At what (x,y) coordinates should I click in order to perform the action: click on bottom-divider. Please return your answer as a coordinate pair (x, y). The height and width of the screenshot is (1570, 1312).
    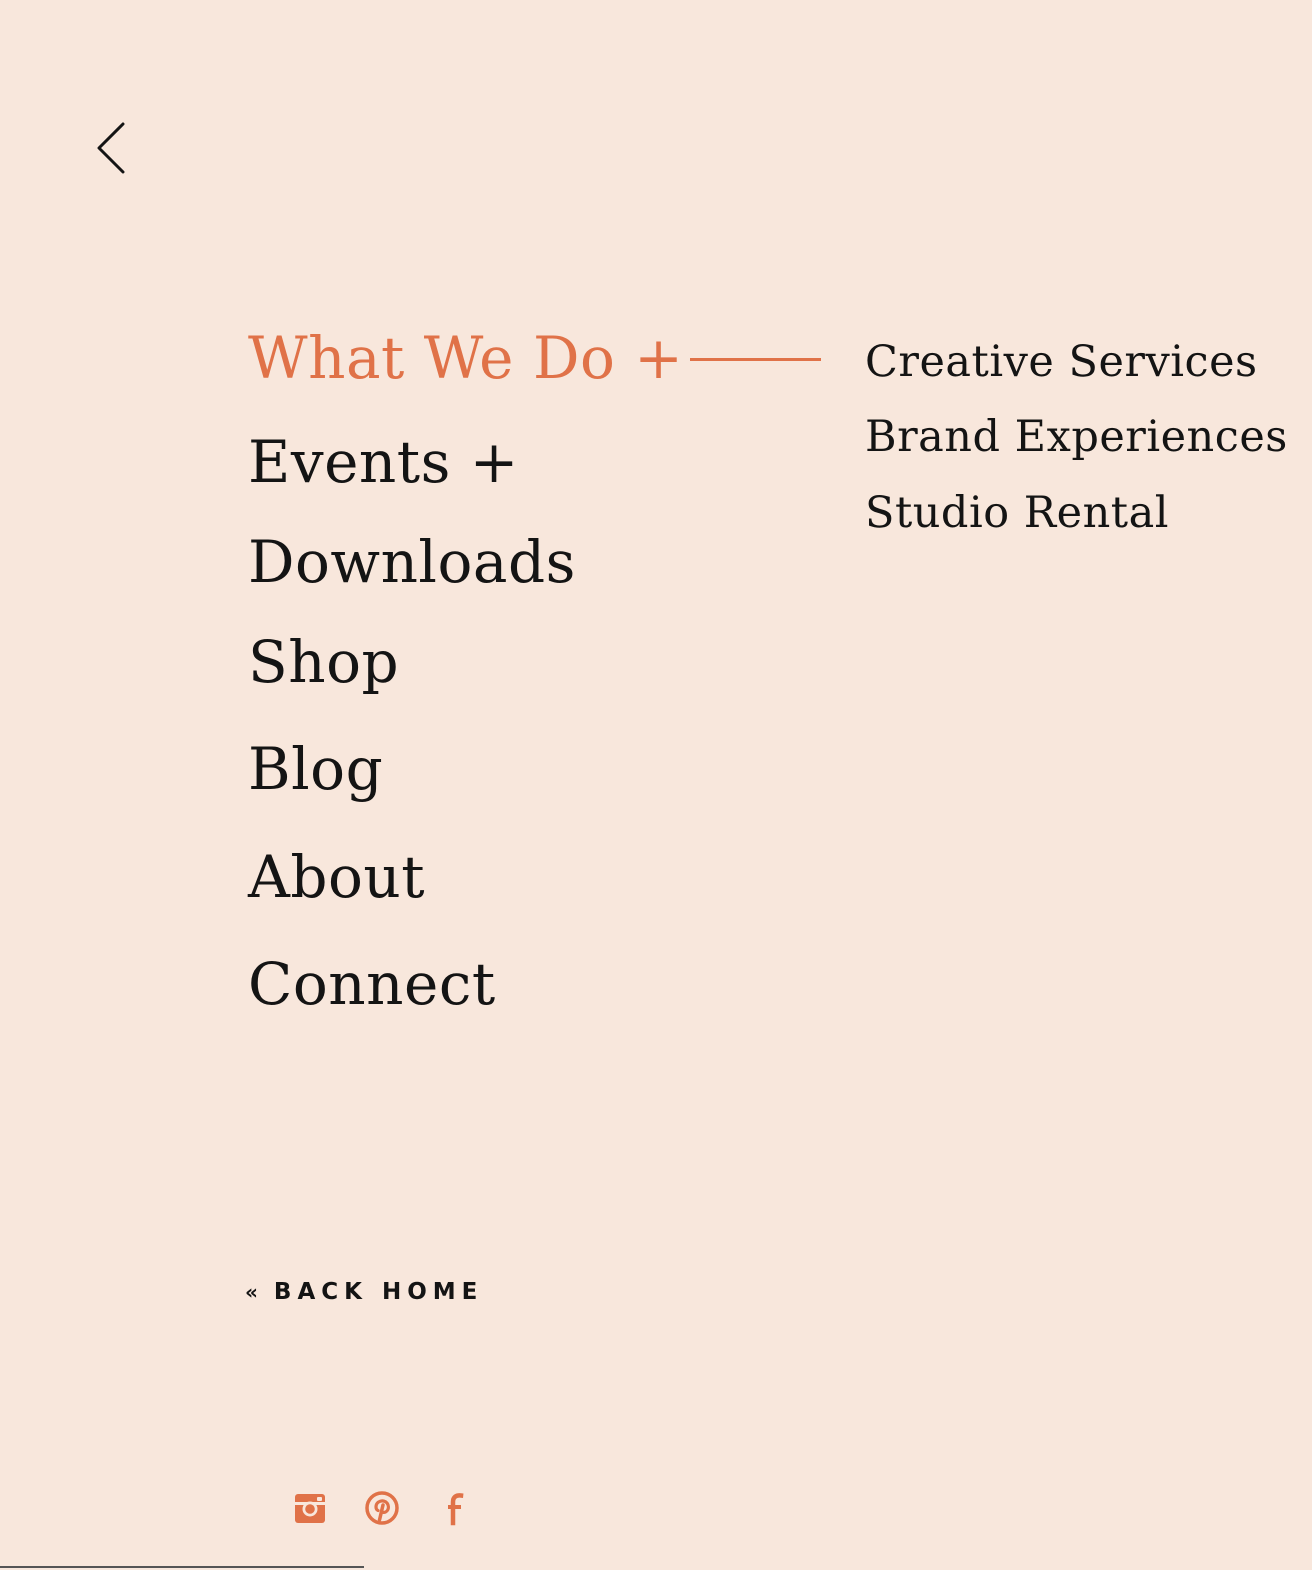
    Looking at the image, I should click on (182, 1567).